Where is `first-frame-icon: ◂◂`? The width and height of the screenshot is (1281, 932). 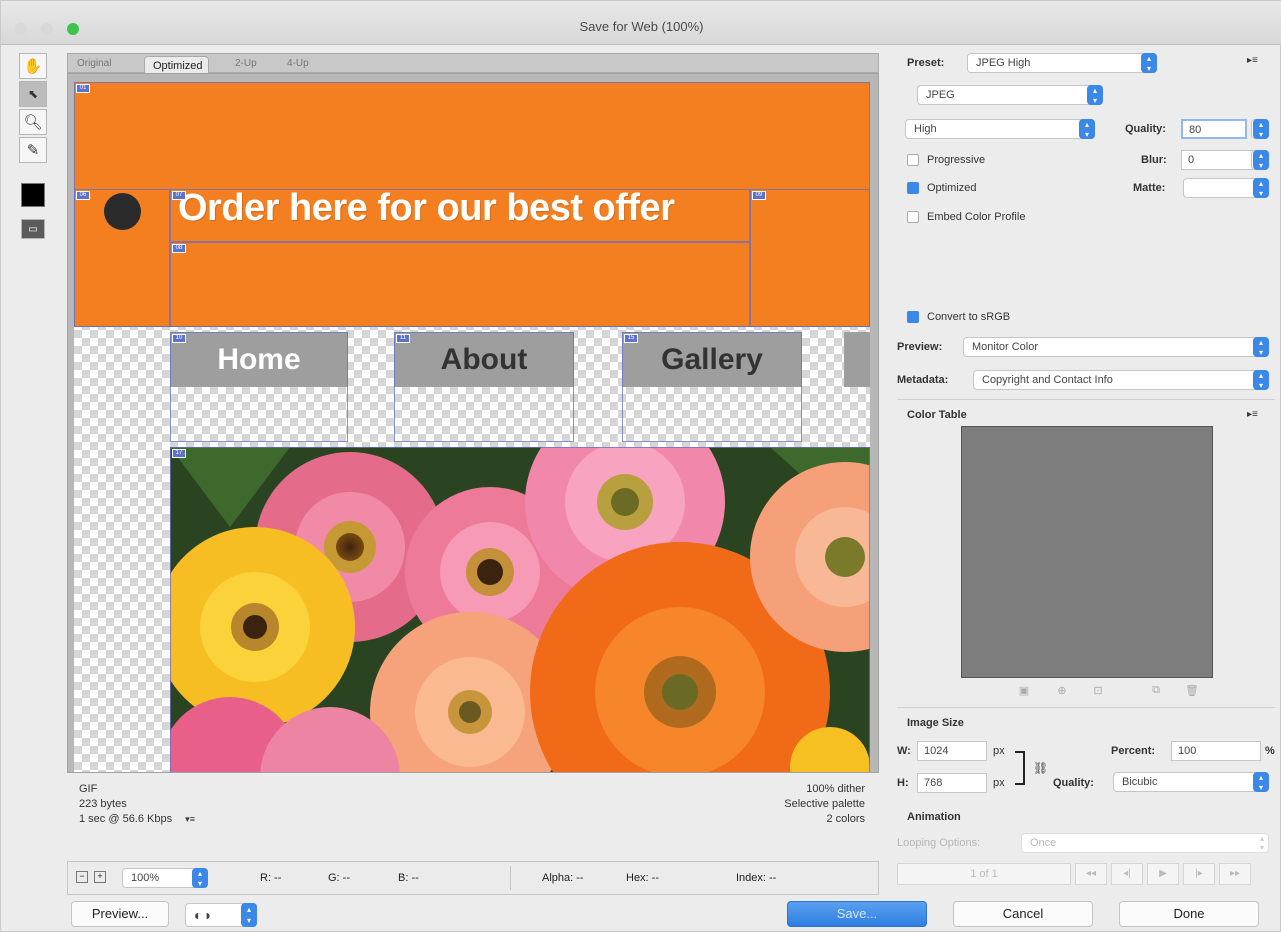 first-frame-icon: ◂◂ is located at coordinates (1091, 874).